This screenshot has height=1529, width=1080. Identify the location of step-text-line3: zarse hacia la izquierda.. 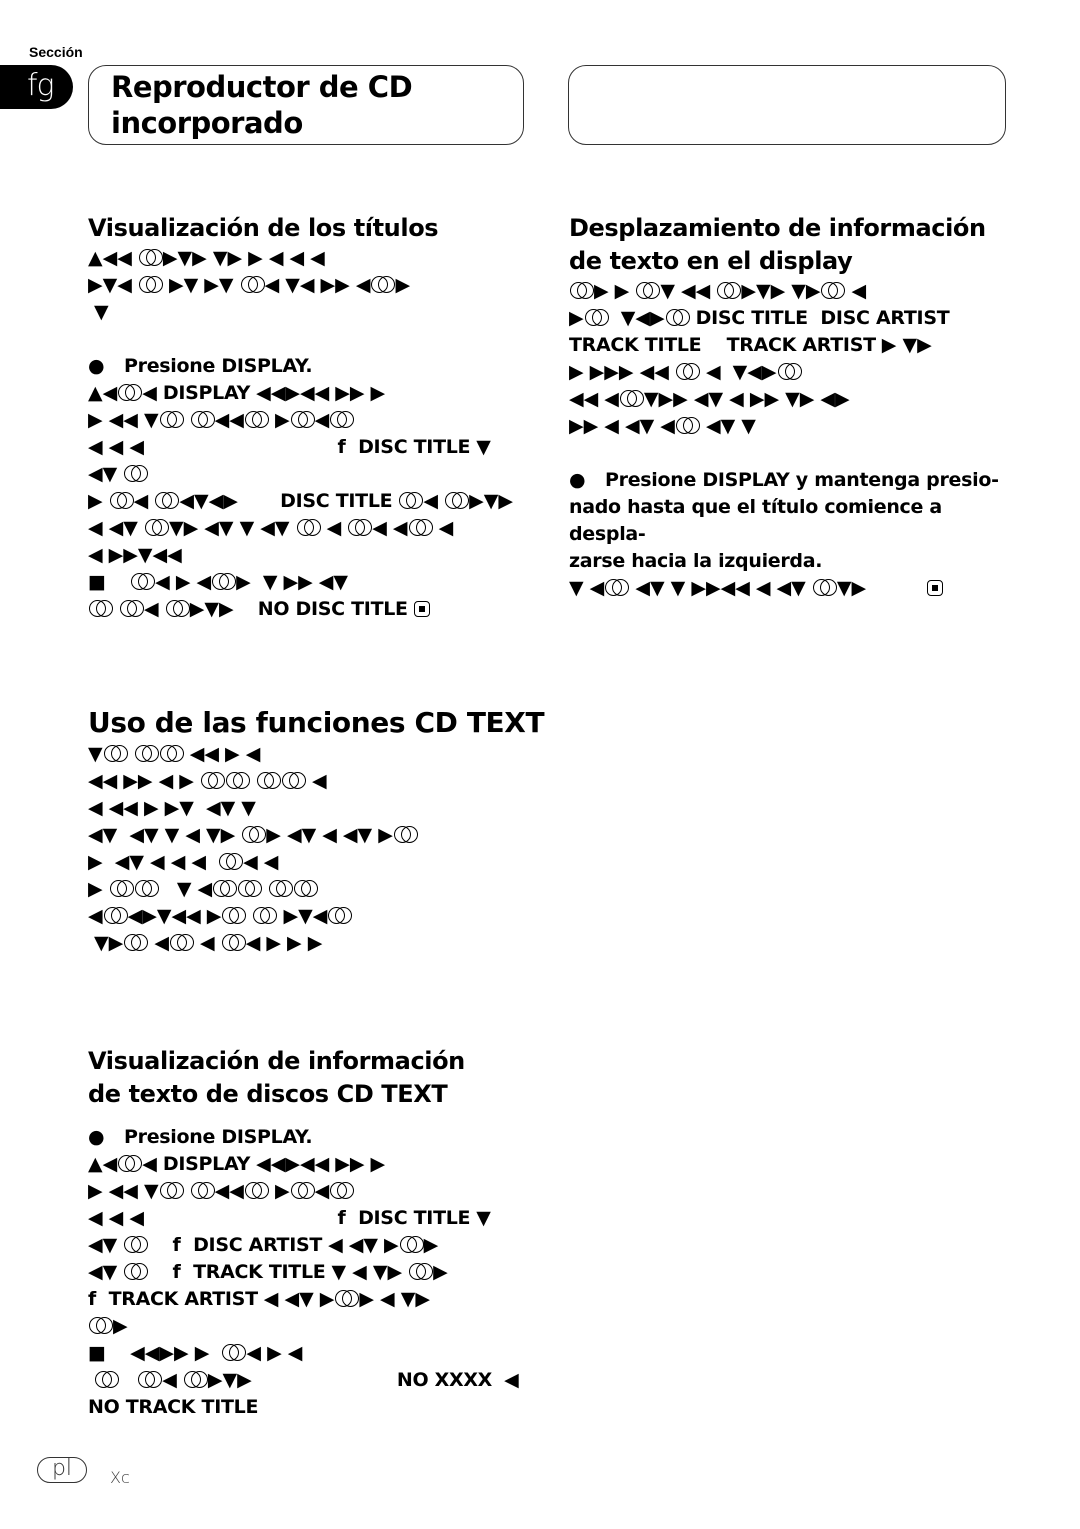
(696, 561).